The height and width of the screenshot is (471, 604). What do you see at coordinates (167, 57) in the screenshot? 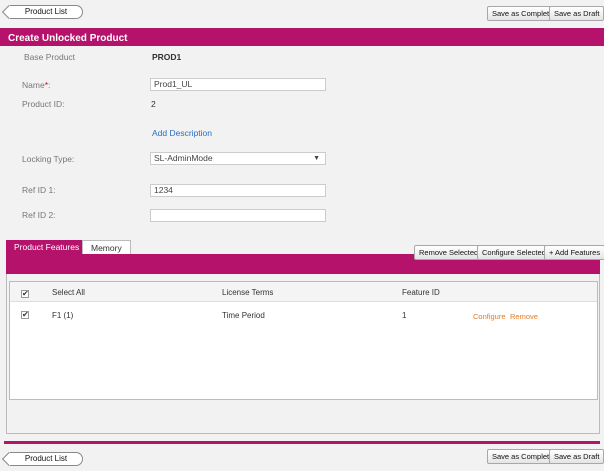
I see `base-product-value: PROD1` at bounding box center [167, 57].